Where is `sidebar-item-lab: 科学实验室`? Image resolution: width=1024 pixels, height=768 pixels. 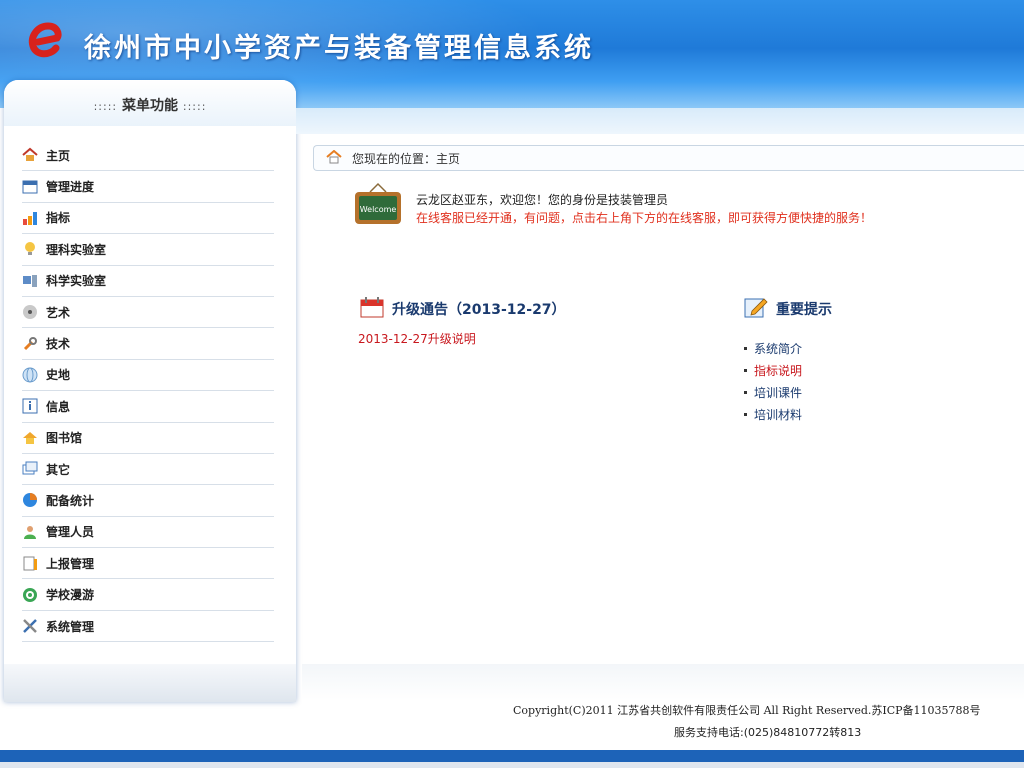
sidebar-item-lab: 科学实验室 is located at coordinates (148, 281).